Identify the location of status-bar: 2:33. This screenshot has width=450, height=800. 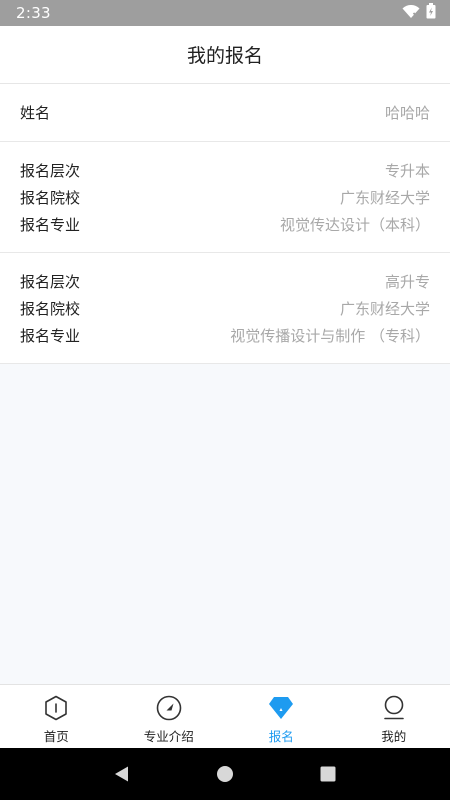
(225, 13).